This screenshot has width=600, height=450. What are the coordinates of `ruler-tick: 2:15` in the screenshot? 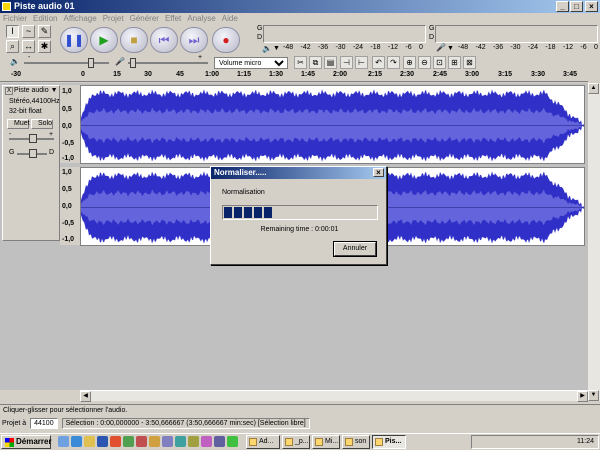 It's located at (375, 74).